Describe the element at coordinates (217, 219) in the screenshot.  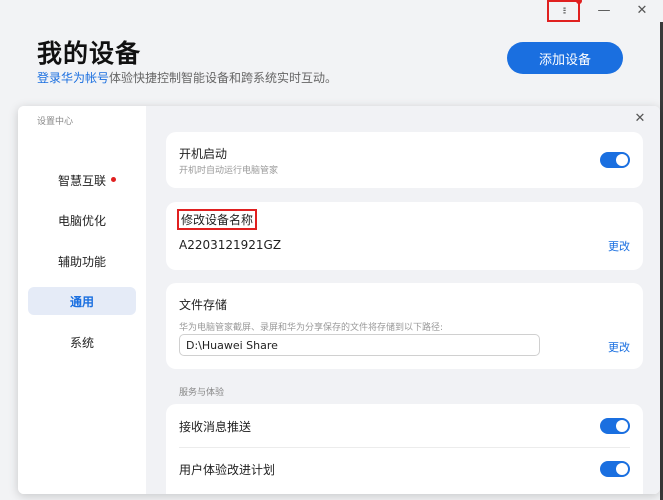
I see `rename-title: 修改设备名称` at that location.